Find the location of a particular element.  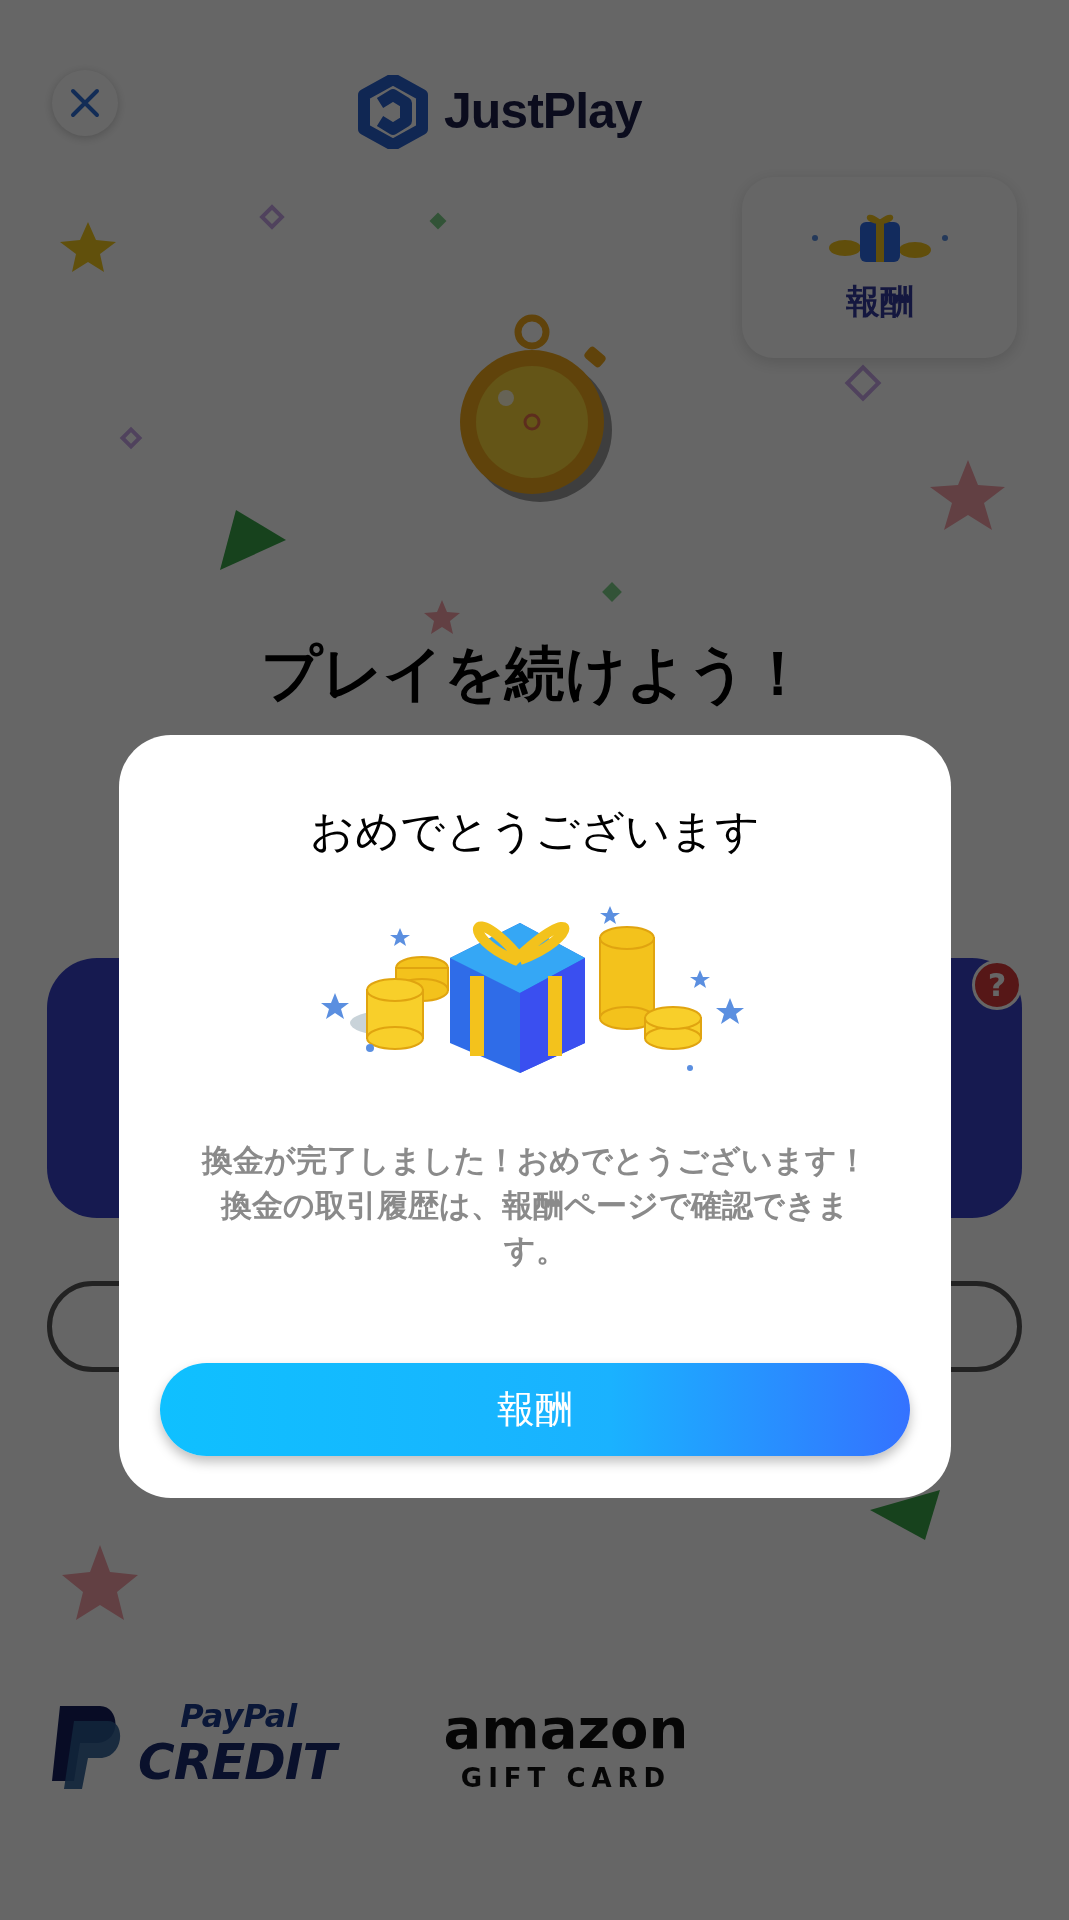

logo-text: JustPlay is located at coordinates (543, 111).